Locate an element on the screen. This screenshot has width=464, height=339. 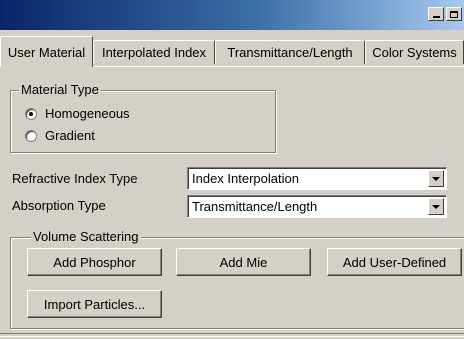
button-label: Add Mie is located at coordinates (243, 262).